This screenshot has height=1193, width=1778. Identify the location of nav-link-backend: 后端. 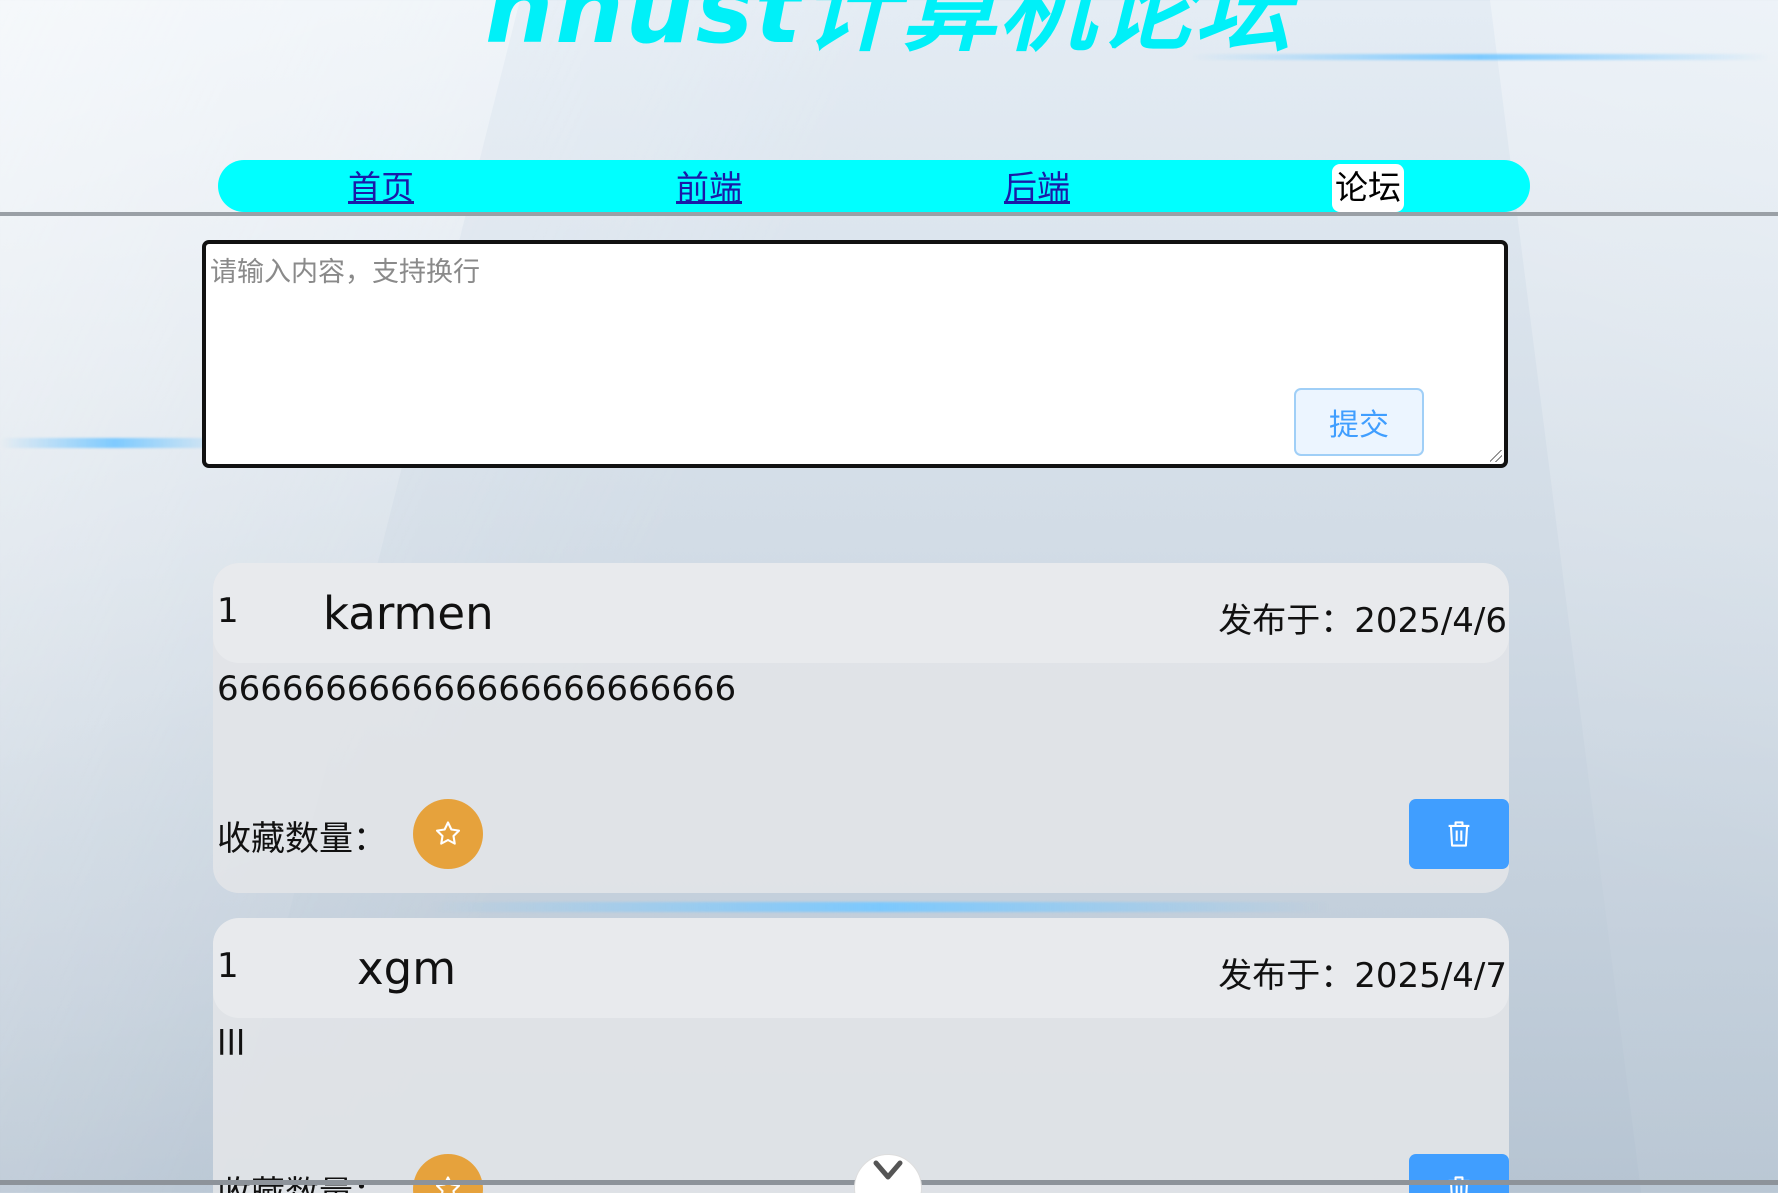
(1037, 188).